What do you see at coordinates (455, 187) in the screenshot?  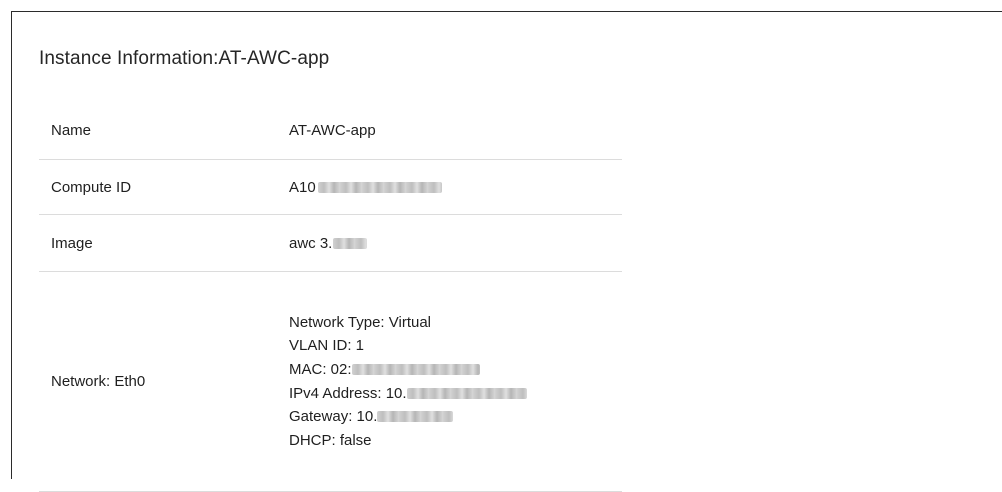 I see `compute-id-cell: A10` at bounding box center [455, 187].